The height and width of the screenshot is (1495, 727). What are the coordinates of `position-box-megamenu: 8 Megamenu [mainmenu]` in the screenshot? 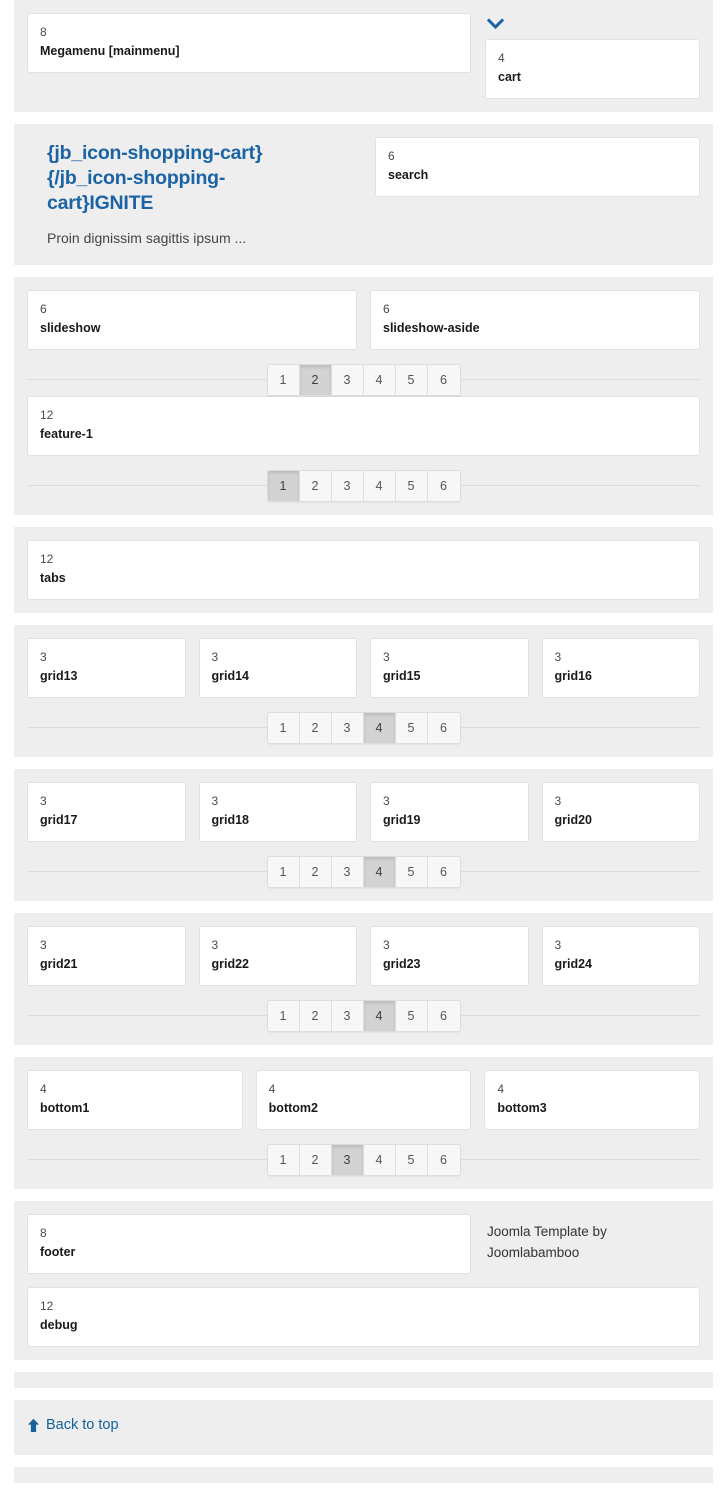 It's located at (249, 43).